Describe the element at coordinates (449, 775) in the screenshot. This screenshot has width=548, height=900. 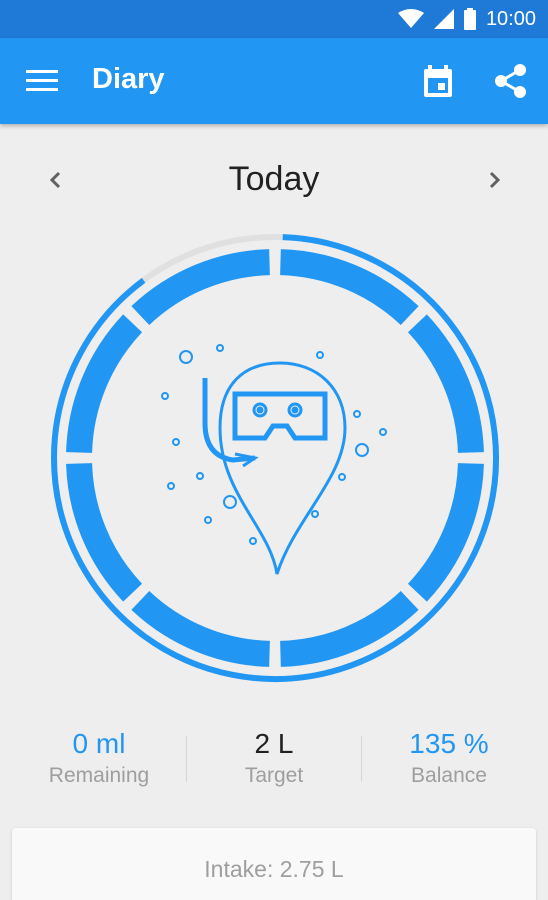
I see `balance-label: Balance` at that location.